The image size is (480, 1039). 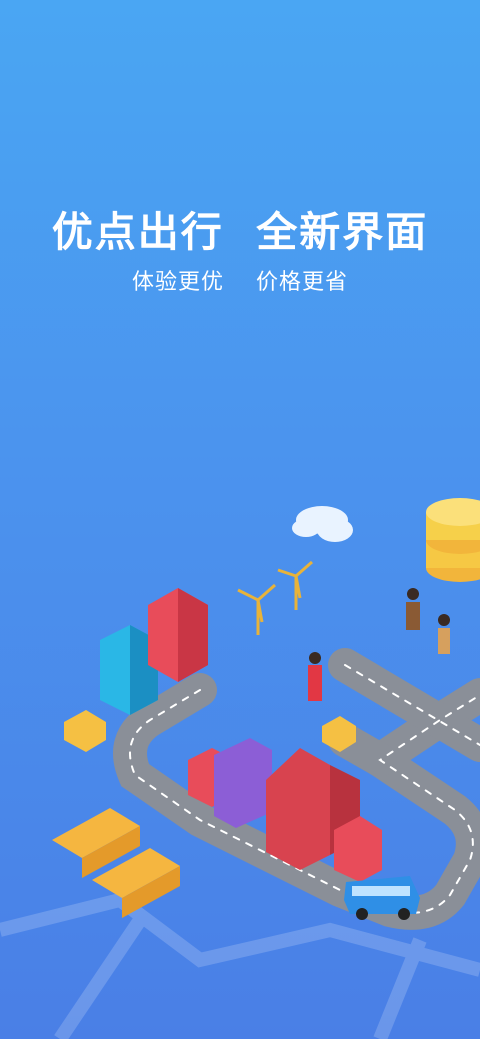 What do you see at coordinates (275, 597) in the screenshot?
I see `wind-turbine` at bounding box center [275, 597].